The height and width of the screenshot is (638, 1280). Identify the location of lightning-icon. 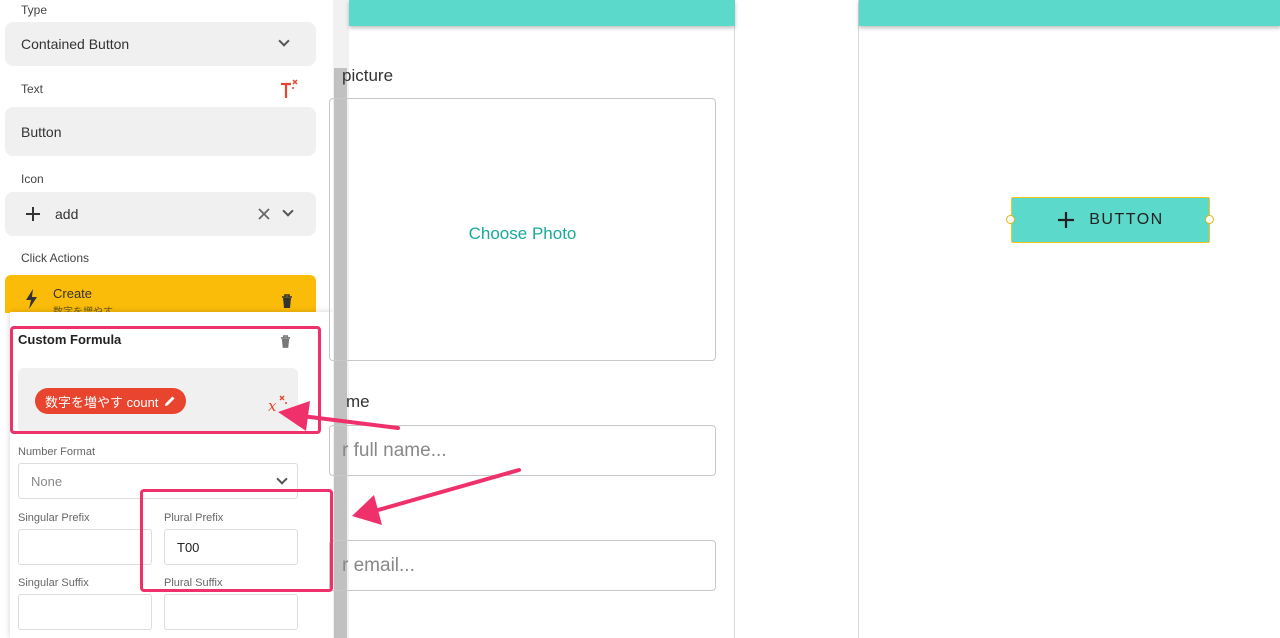
(32, 301).